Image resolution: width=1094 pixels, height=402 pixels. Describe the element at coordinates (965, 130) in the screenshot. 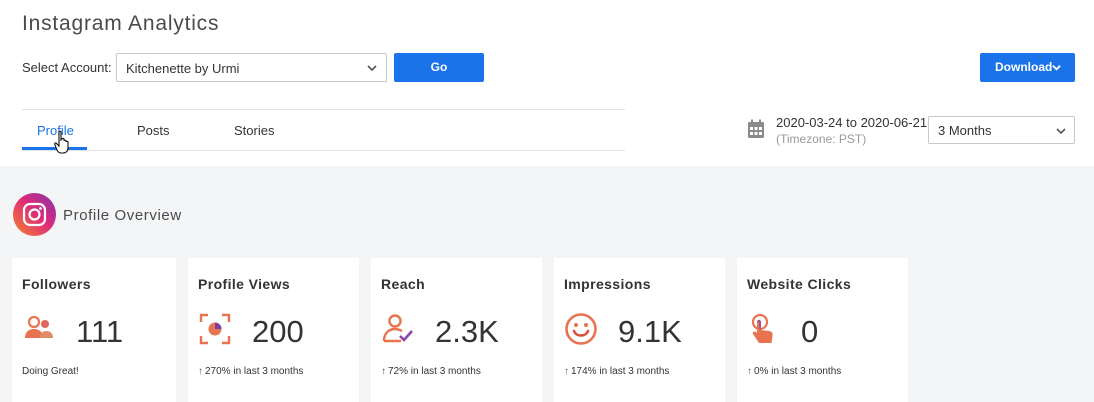

I see `period-select-value: 3 Months` at that location.